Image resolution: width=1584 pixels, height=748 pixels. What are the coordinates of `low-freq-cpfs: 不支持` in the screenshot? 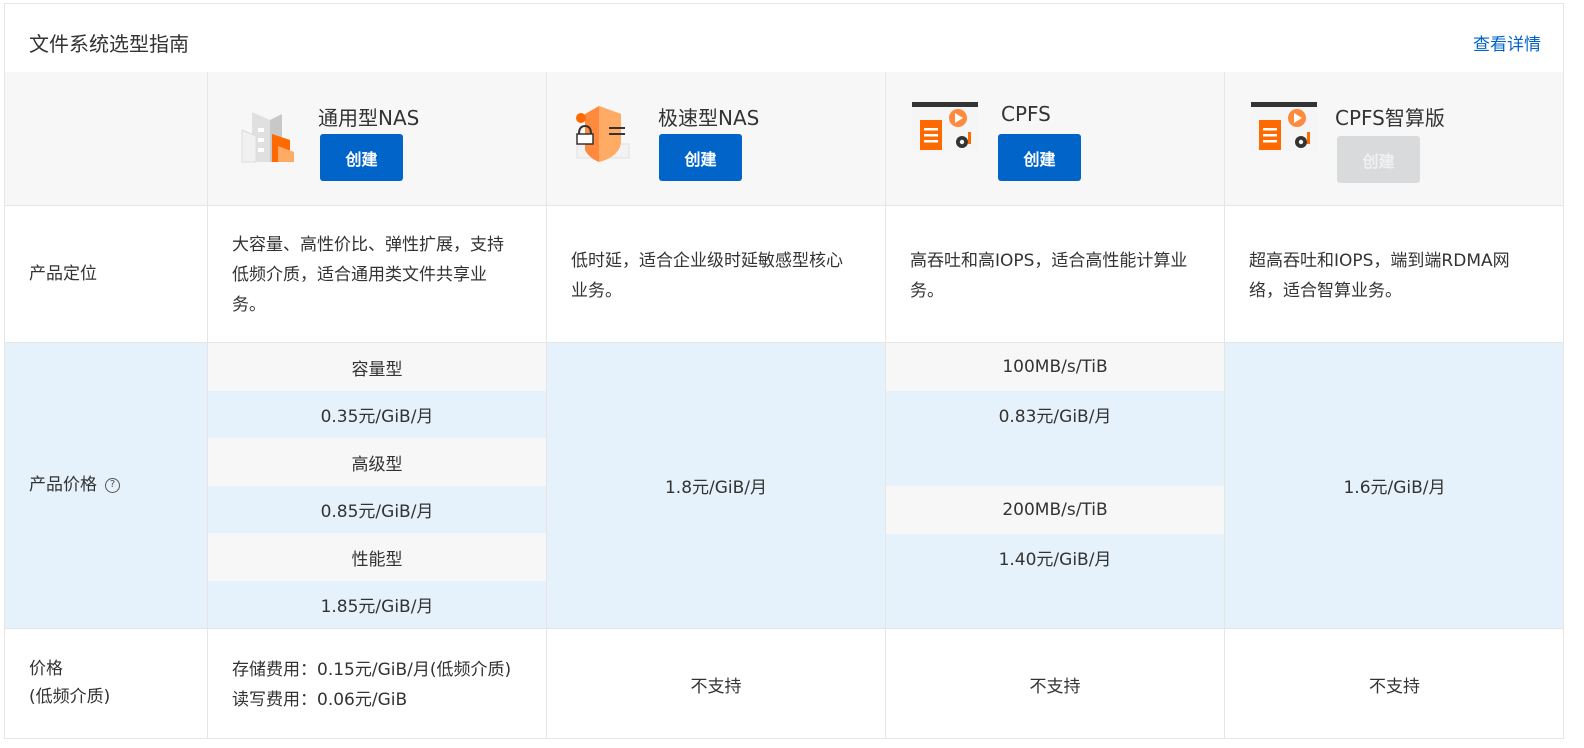 It's located at (1055, 683).